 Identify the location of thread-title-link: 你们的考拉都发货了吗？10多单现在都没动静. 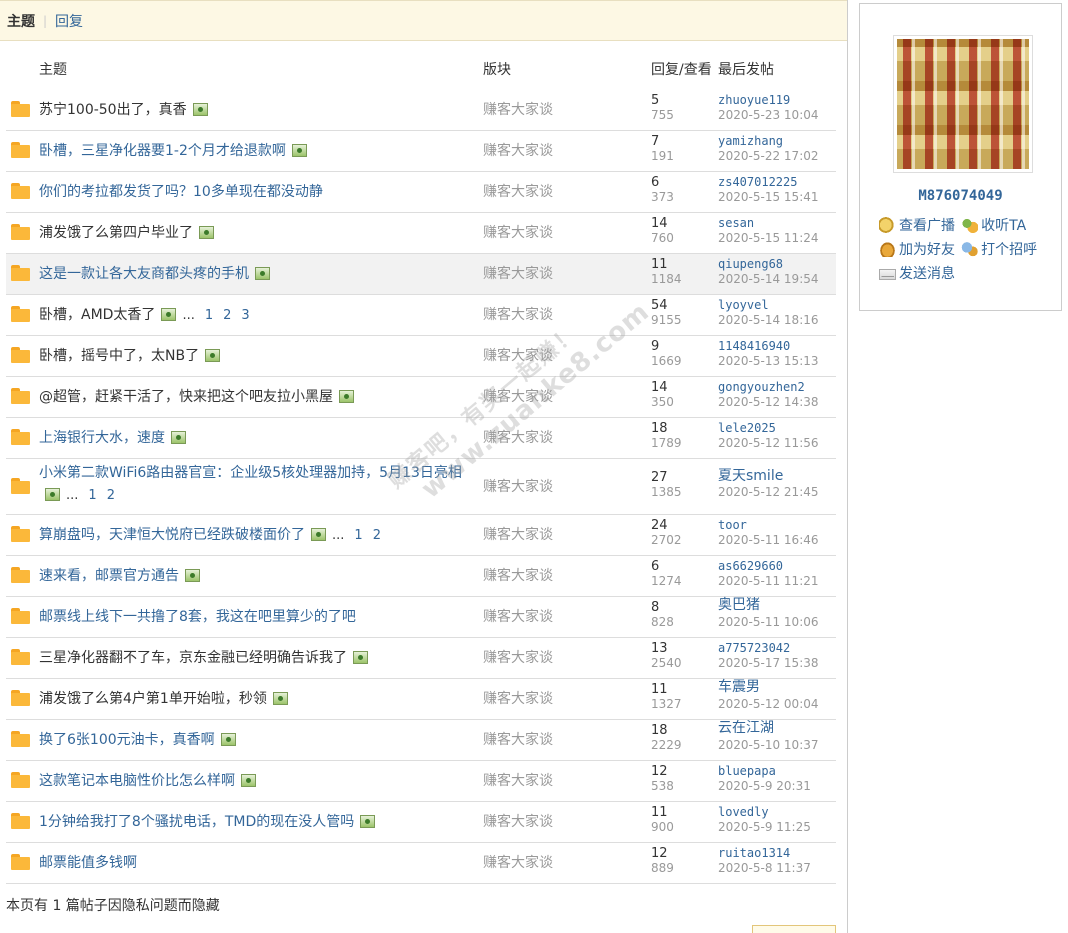
(181, 192).